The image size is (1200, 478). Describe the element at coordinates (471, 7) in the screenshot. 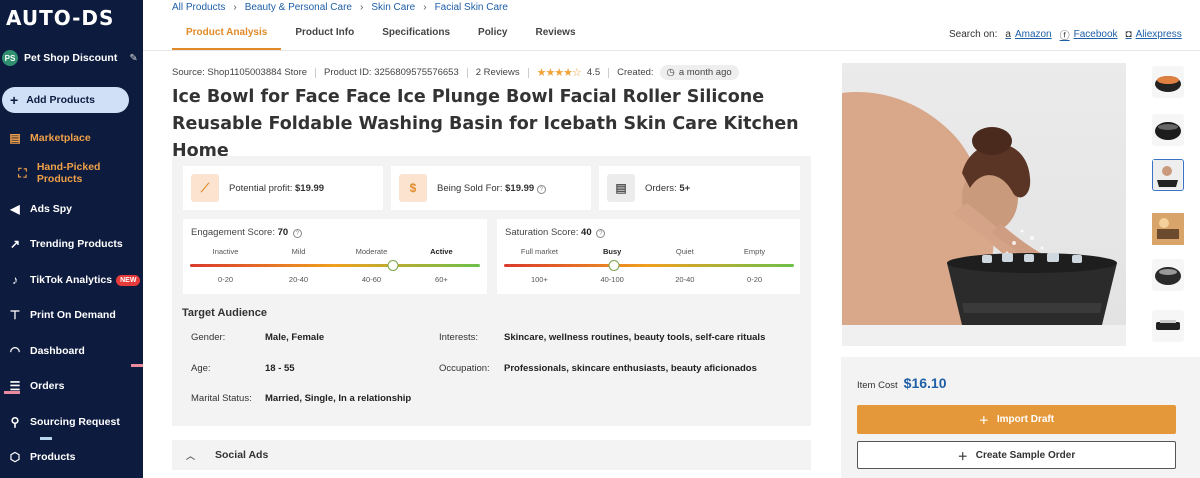

I see `breadcrumb-item: Facial Skin Care` at that location.